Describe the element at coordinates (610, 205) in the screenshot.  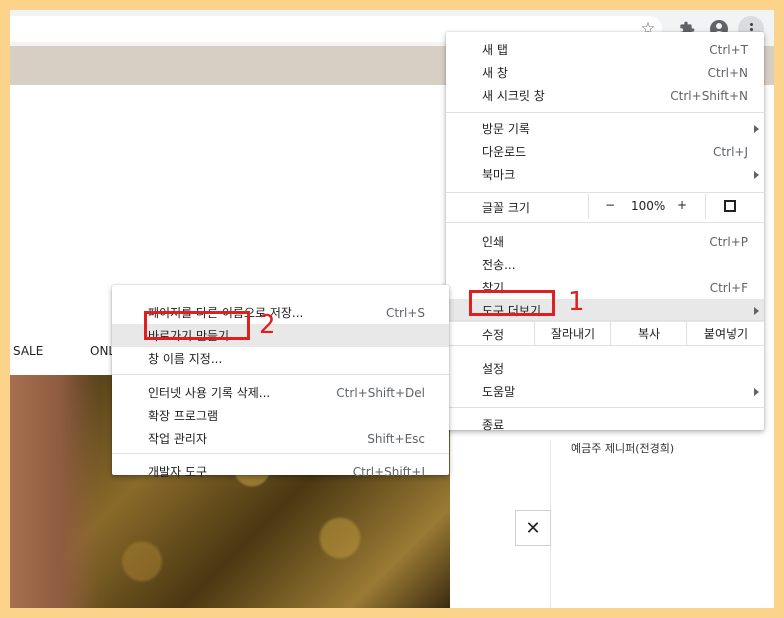
I see `zoom-out-button: −` at that location.